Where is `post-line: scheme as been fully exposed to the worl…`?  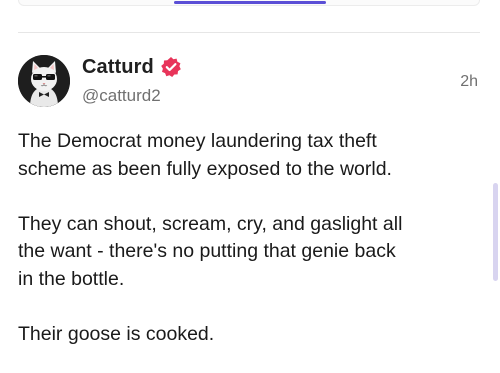
post-line: scheme as been fully exposed to the worl… is located at coordinates (205, 168).